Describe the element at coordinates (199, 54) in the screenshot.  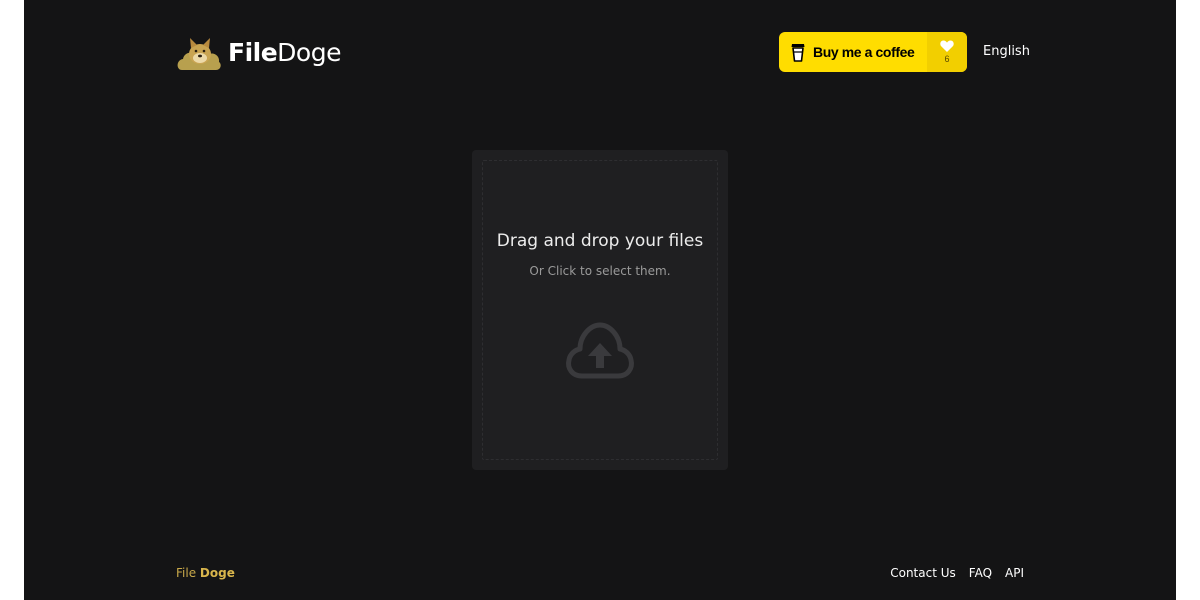
I see `doge-cloud-icon` at that location.